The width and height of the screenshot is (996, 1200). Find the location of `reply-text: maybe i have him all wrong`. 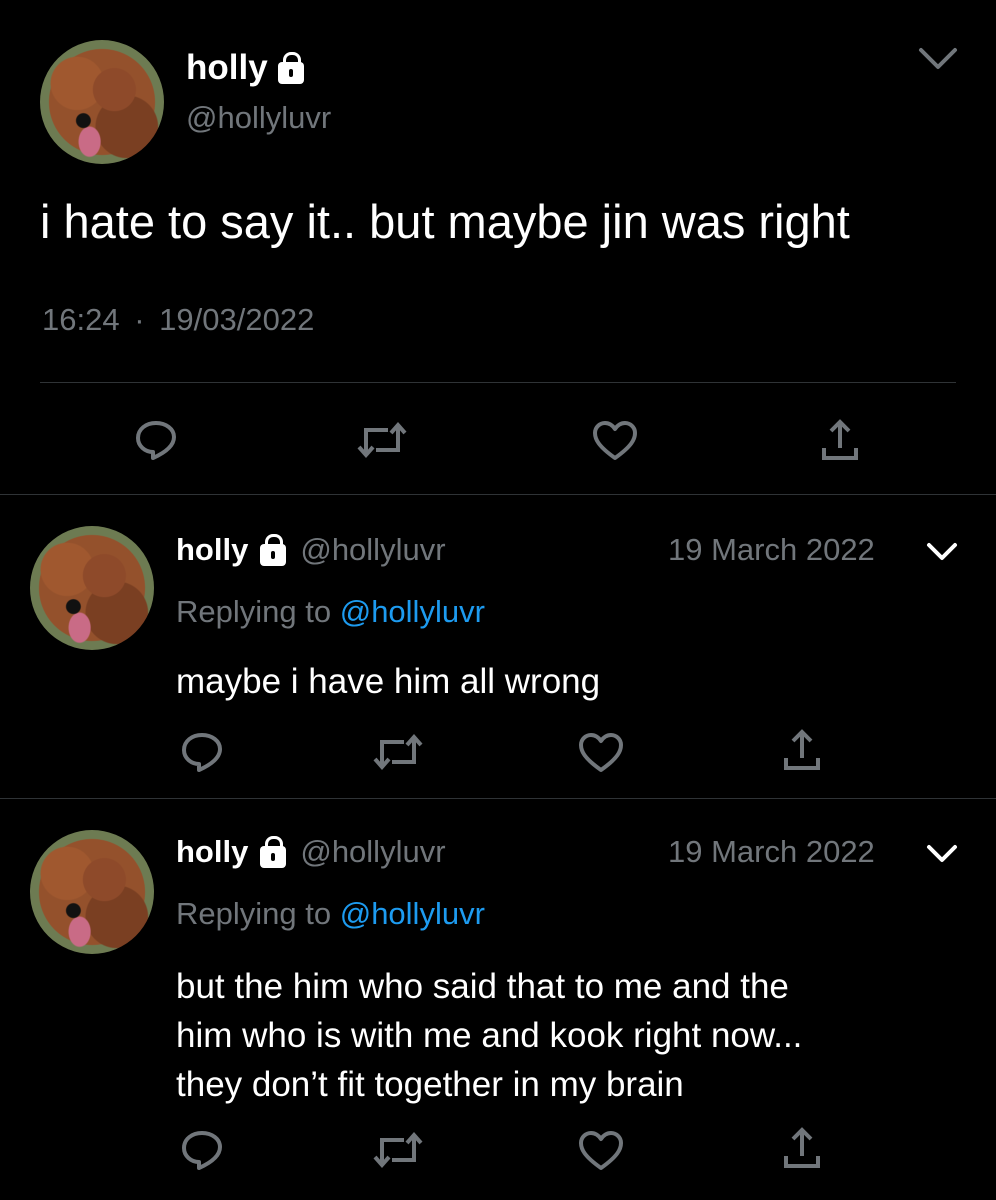

reply-text: maybe i have him all wrong is located at coordinates (388, 681).